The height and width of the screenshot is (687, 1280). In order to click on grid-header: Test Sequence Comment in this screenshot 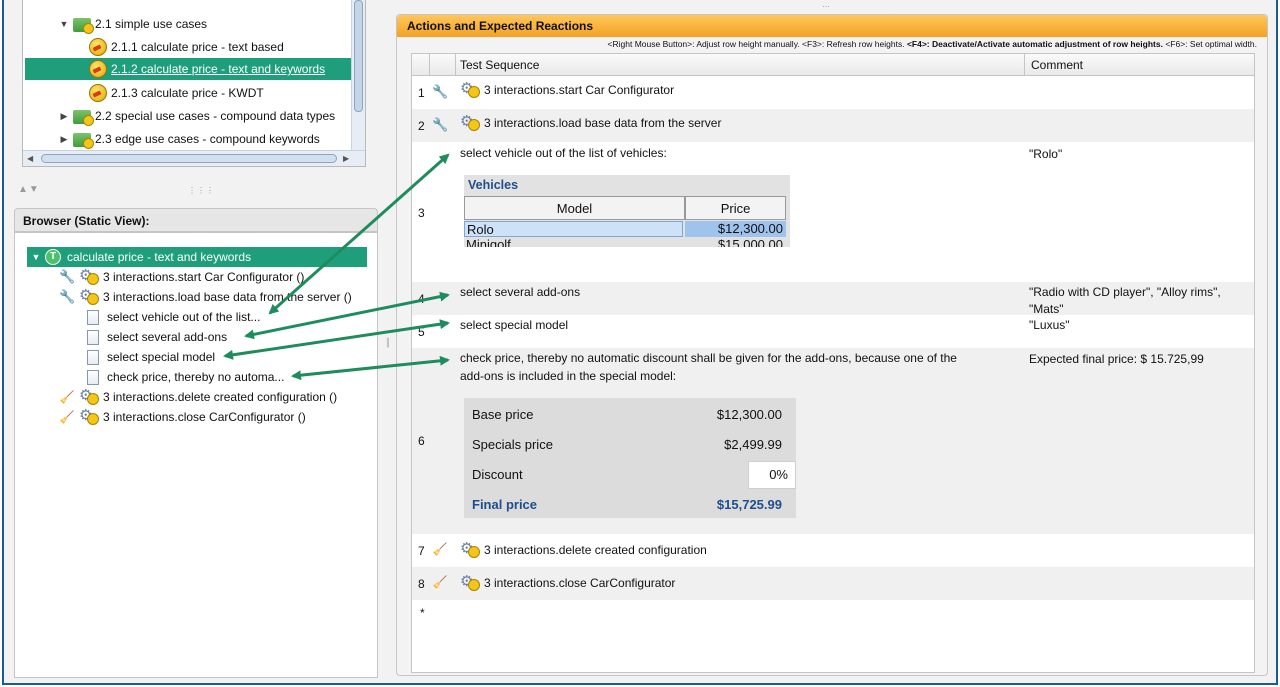, I will do `click(833, 65)`.